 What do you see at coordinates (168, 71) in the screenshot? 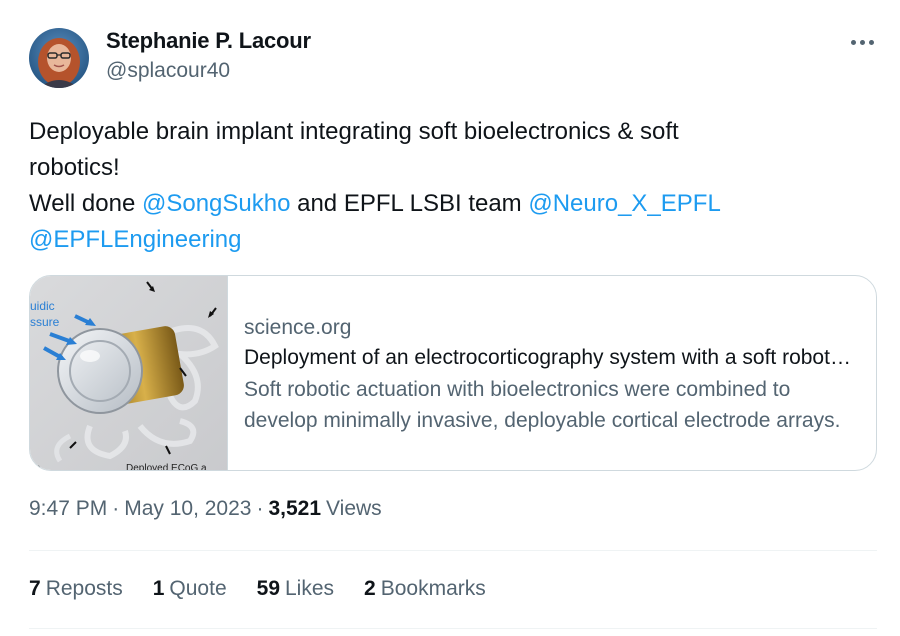
I see `author-handle: @splacour40` at bounding box center [168, 71].